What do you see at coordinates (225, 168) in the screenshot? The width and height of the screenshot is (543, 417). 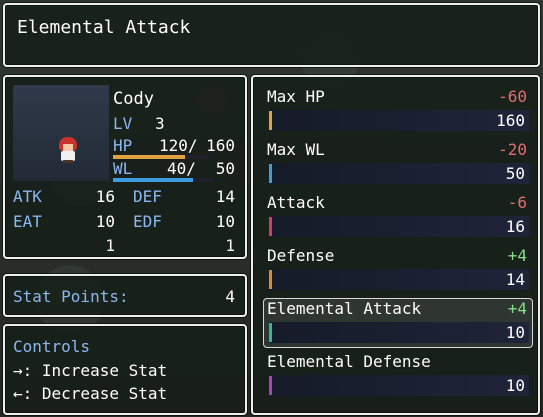 I see `wl-max: 50` at bounding box center [225, 168].